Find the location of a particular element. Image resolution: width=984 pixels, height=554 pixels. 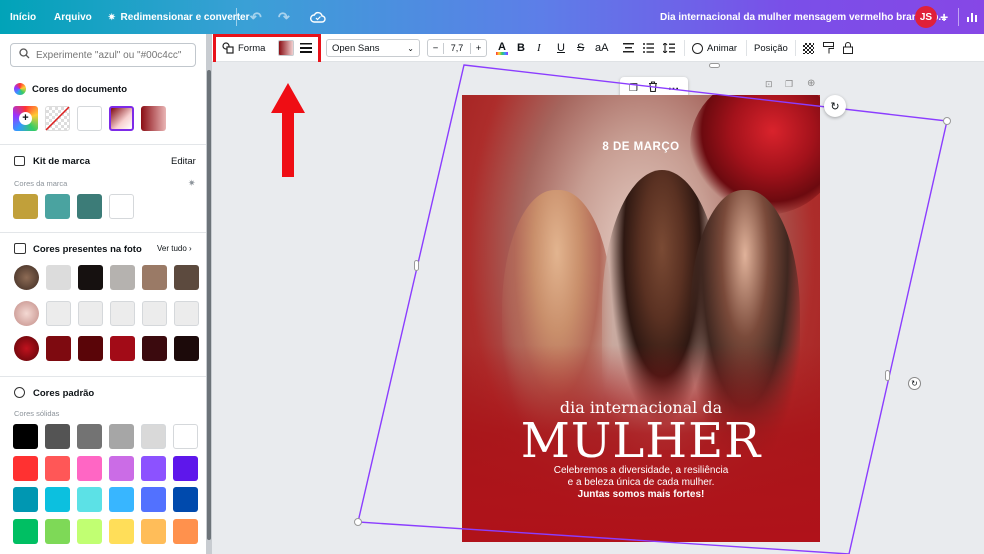

position-button: Posição is located at coordinates (771, 48).